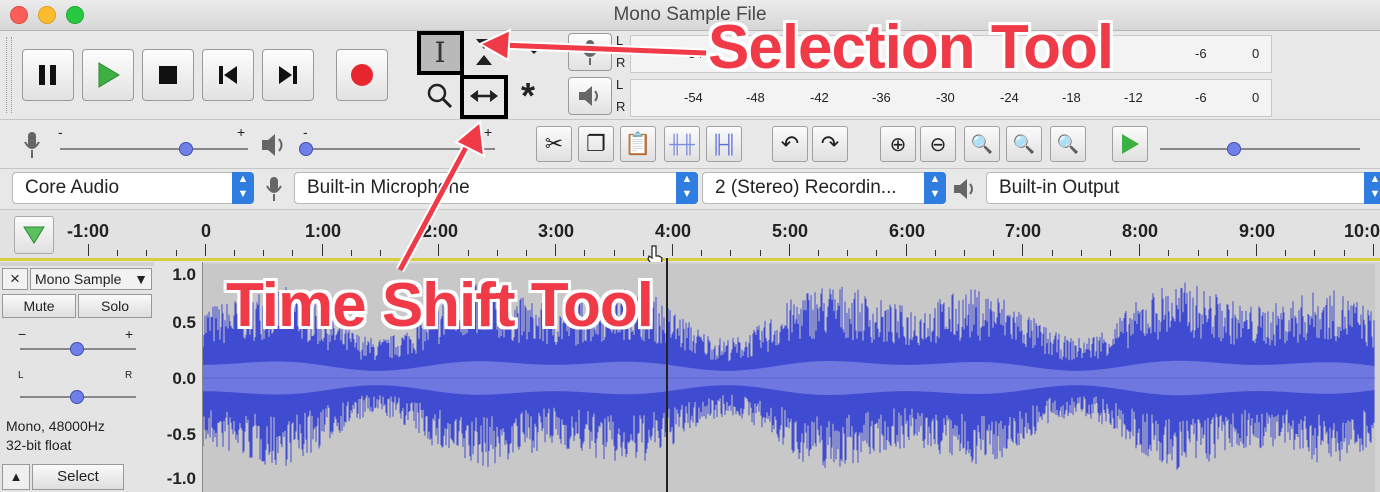 The image size is (1380, 492). What do you see at coordinates (551, 150) in the screenshot?
I see `annotation-arrows` at bounding box center [551, 150].